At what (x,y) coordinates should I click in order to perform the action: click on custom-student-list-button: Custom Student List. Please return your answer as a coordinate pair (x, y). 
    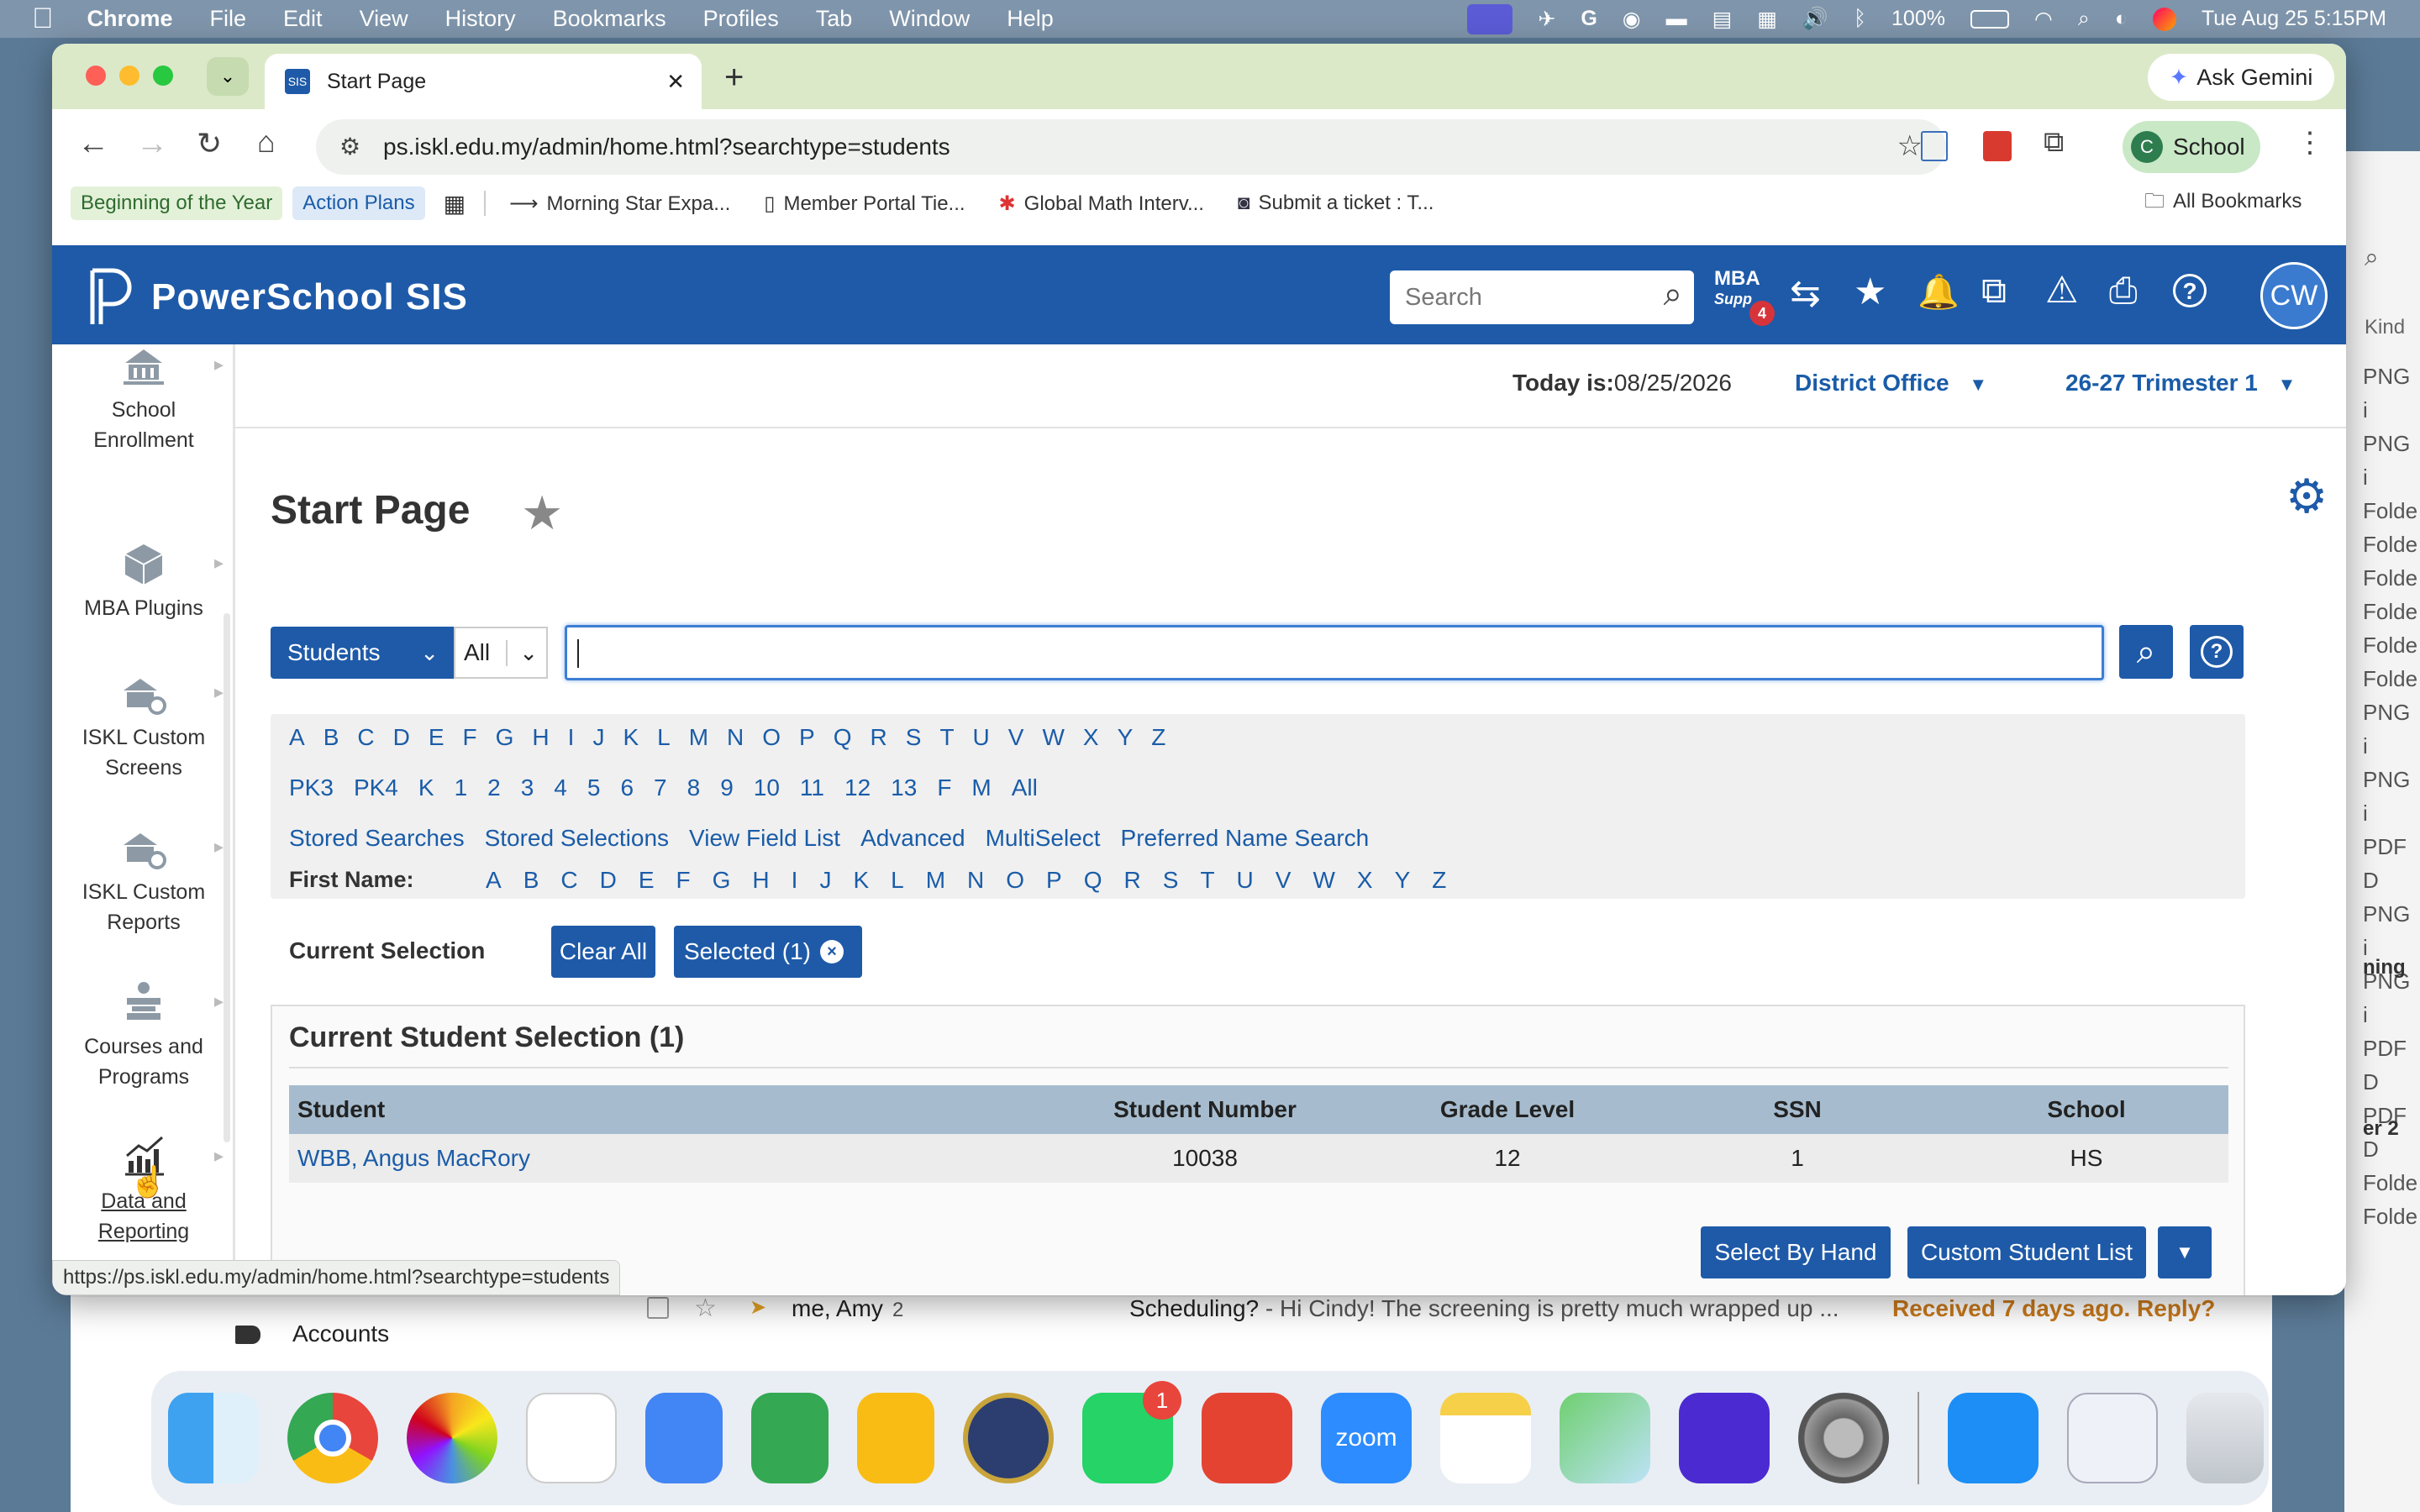
    Looking at the image, I should click on (2027, 1252).